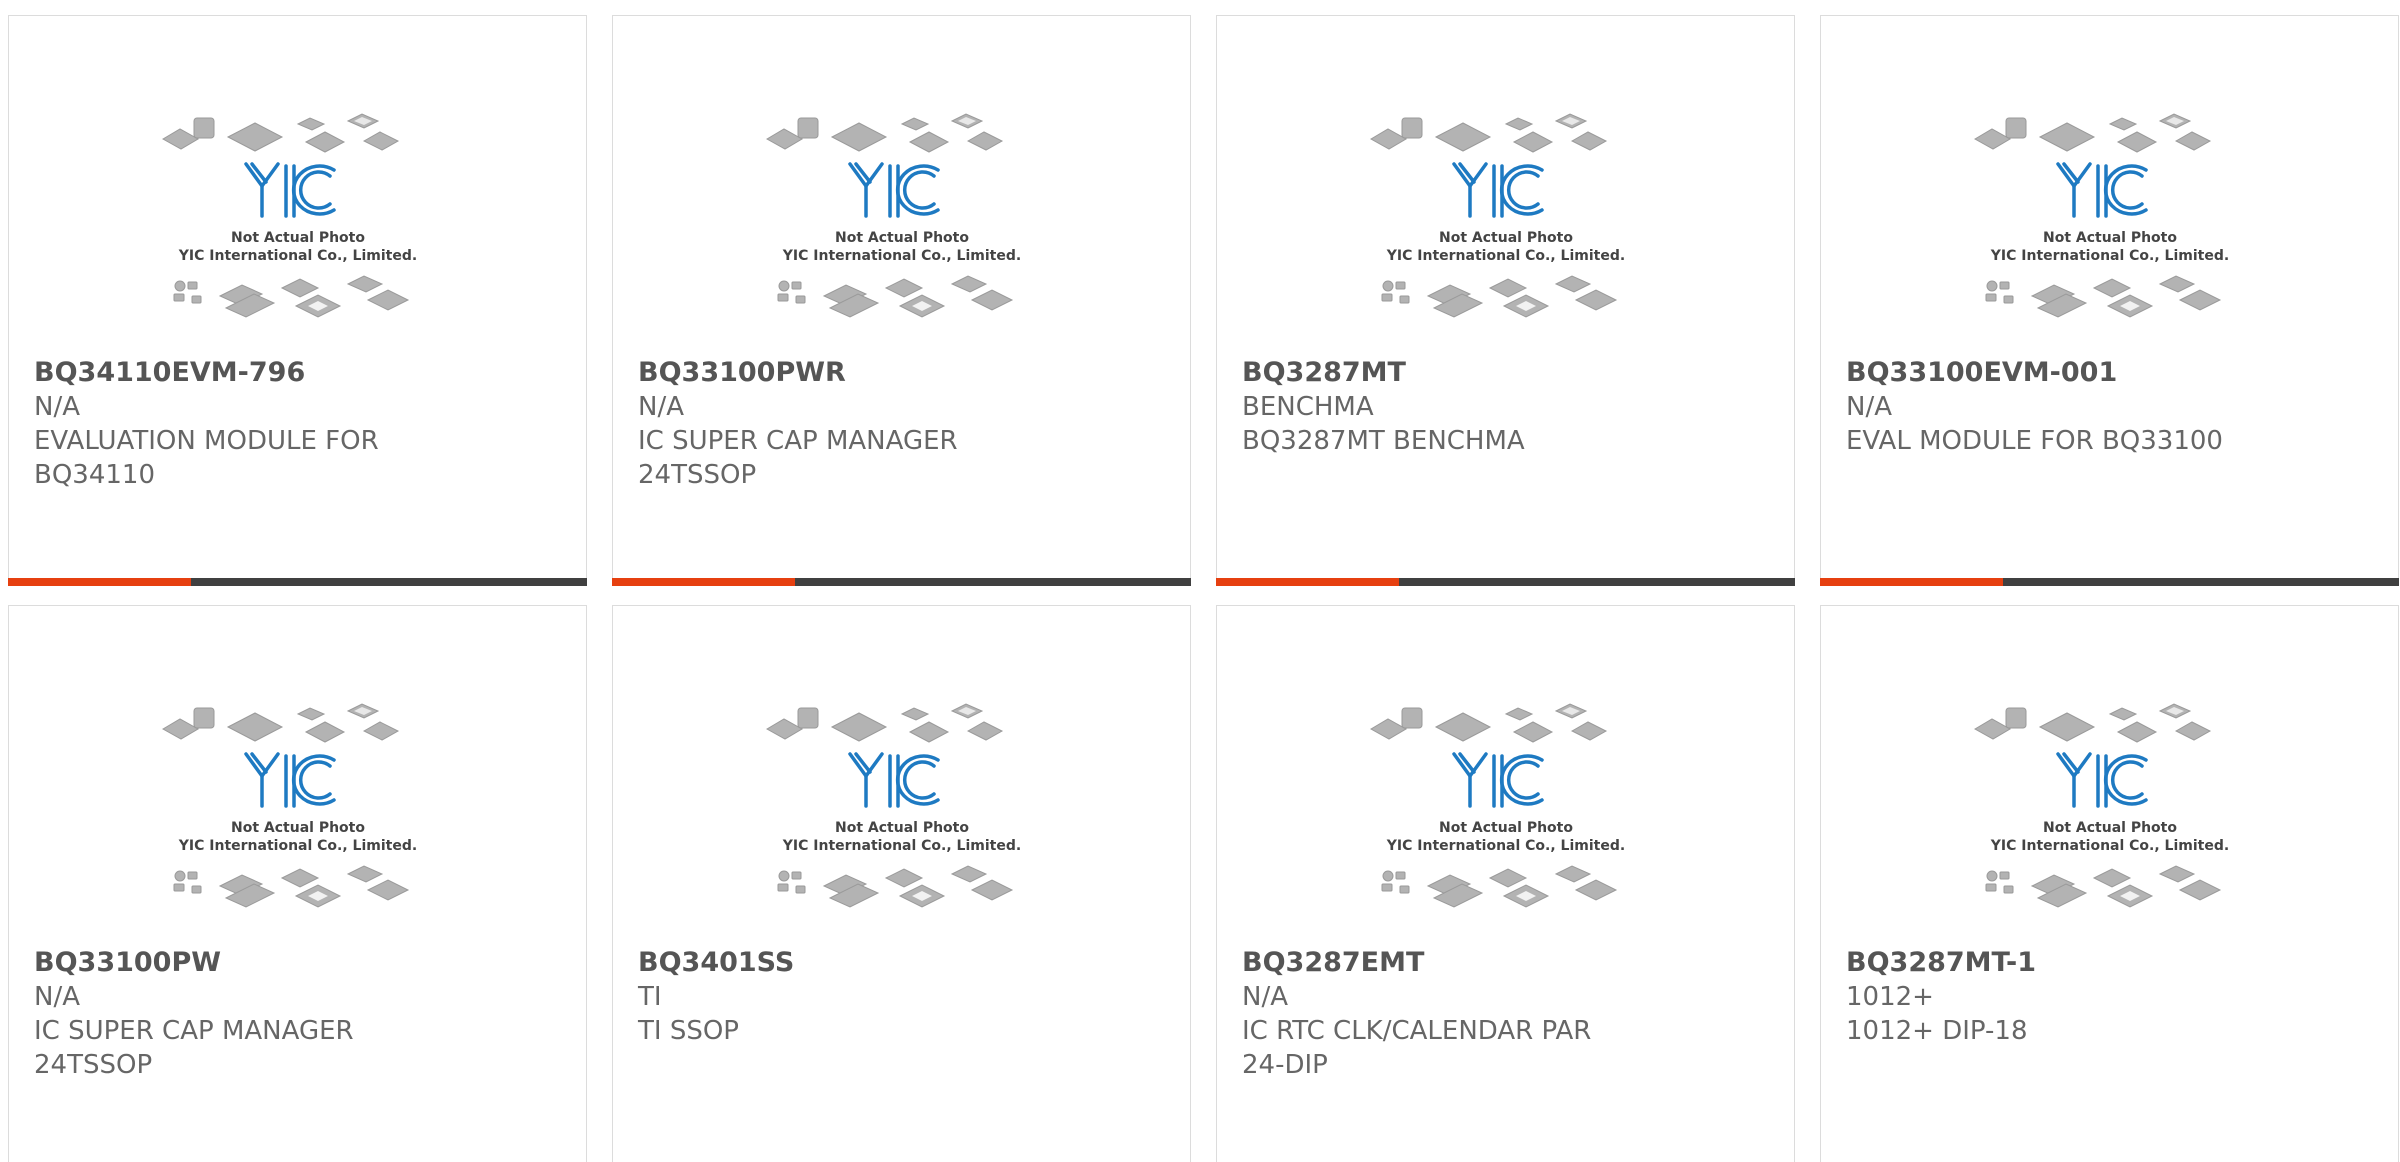 This screenshot has width=2400, height=1162. I want to click on part-number-link: BQ33100PW, so click(234, 963).